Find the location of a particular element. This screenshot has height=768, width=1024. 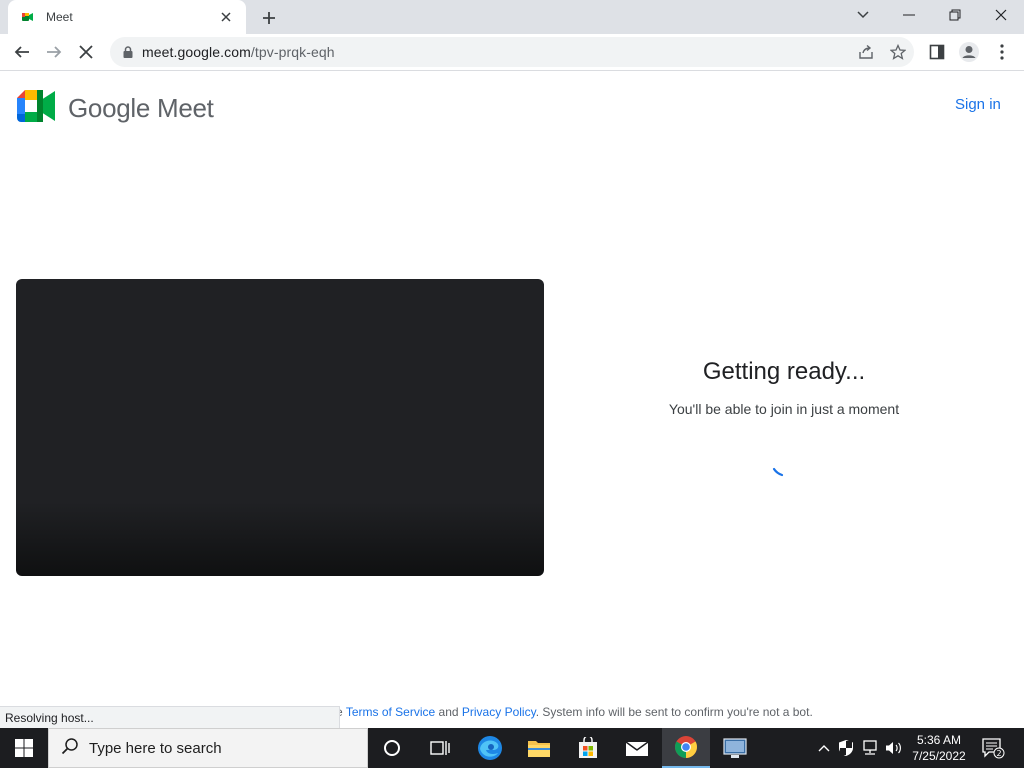

privacy-policy-link: Privacy Policy is located at coordinates (499, 712).